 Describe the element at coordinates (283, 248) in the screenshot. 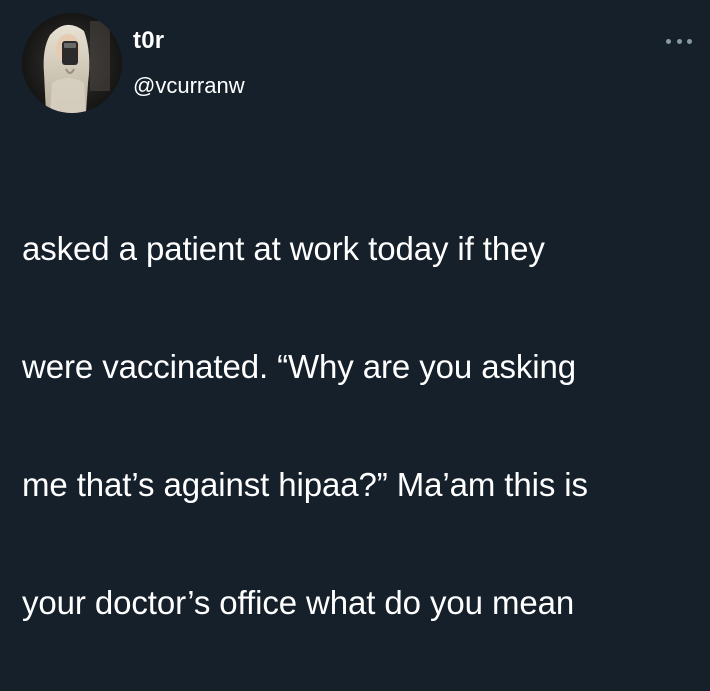

I see `tweet-line: asked a patient at work today if they` at that location.